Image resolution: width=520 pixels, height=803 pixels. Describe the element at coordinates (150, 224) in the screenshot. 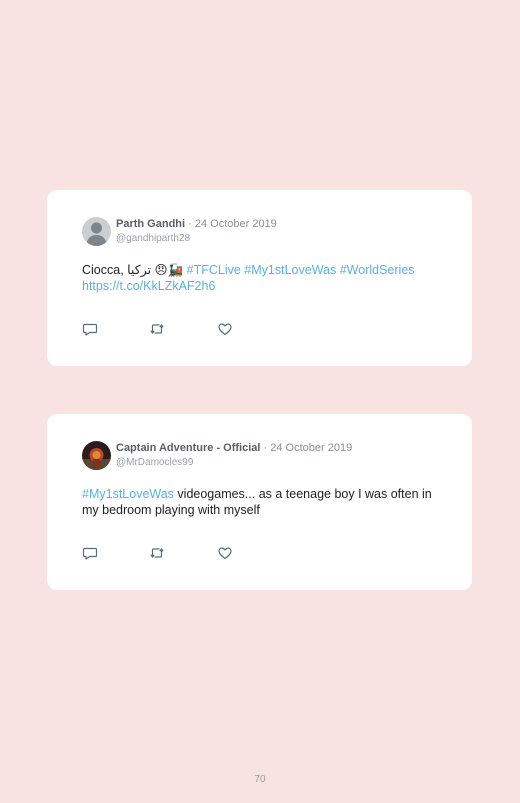

I see `author-name: Parth Gandhi` at that location.